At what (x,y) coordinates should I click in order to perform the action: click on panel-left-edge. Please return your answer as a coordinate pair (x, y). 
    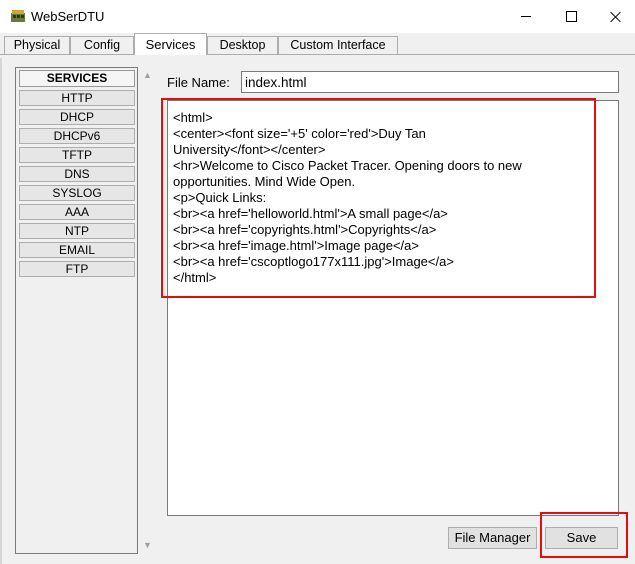
    Looking at the image, I should click on (1, 311).